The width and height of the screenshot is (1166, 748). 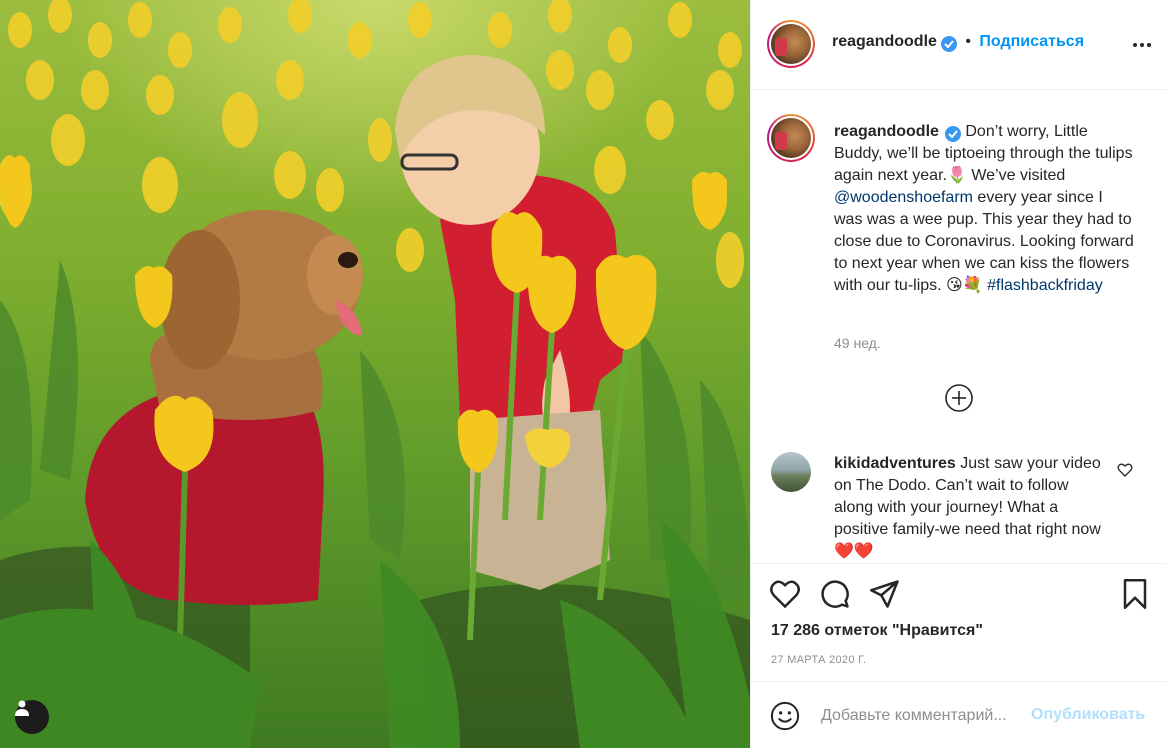 I want to click on caption-timestamp: 49 нед., so click(x=857, y=343).